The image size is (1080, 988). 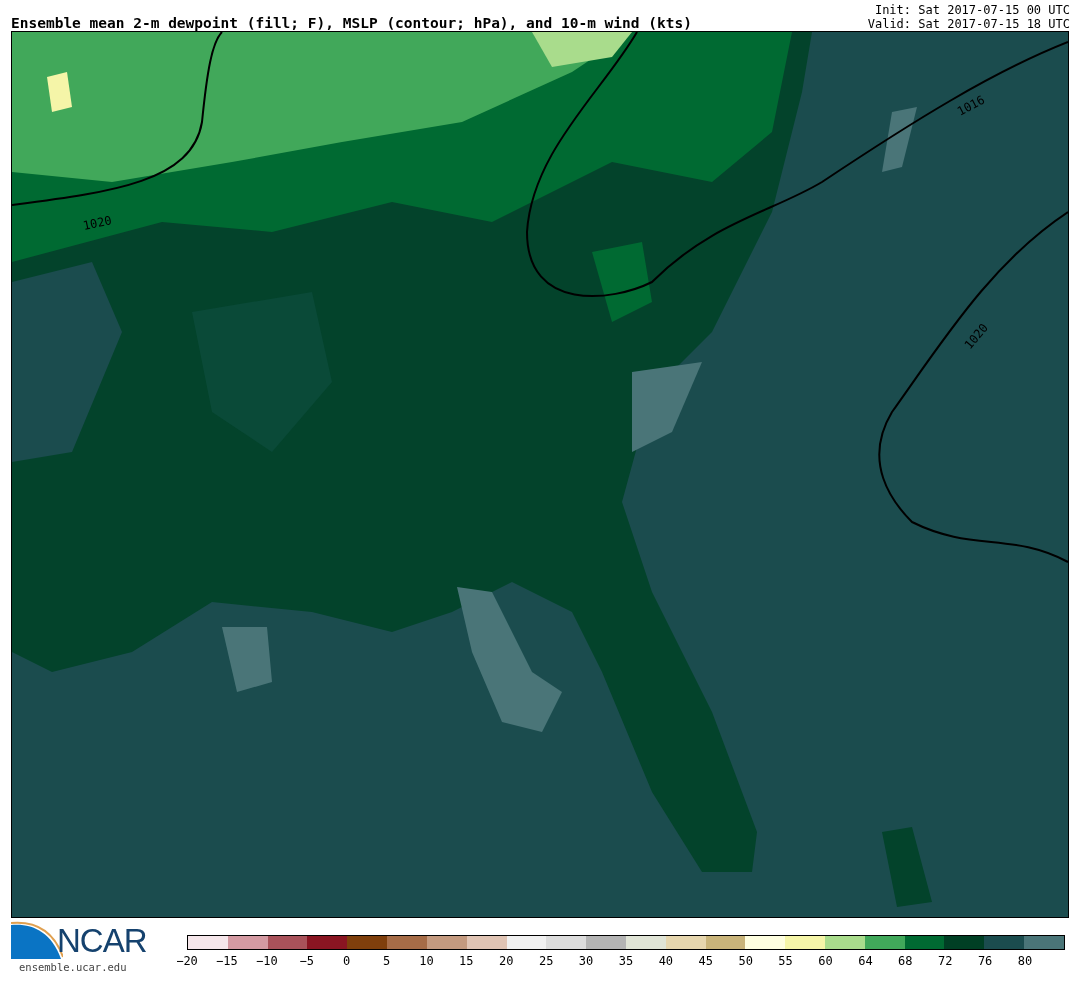 What do you see at coordinates (705, 961) in the screenshot?
I see `scale-label: 45` at bounding box center [705, 961].